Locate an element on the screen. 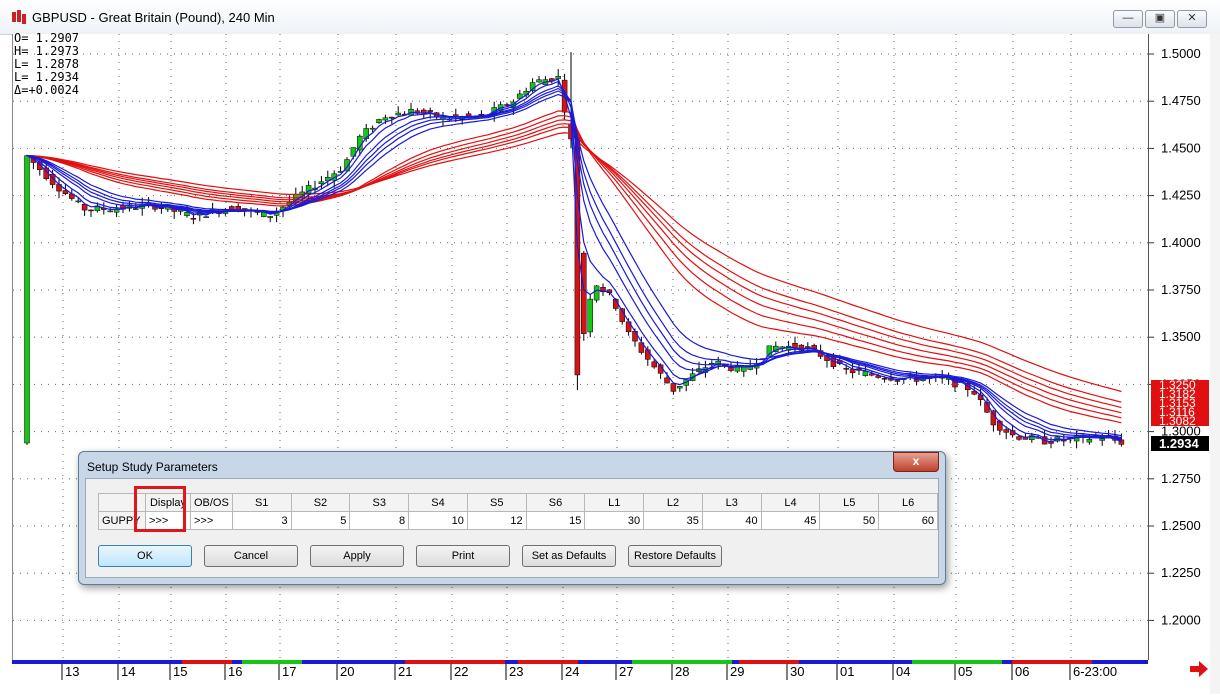  l5-cell: 50 is located at coordinates (849, 520).